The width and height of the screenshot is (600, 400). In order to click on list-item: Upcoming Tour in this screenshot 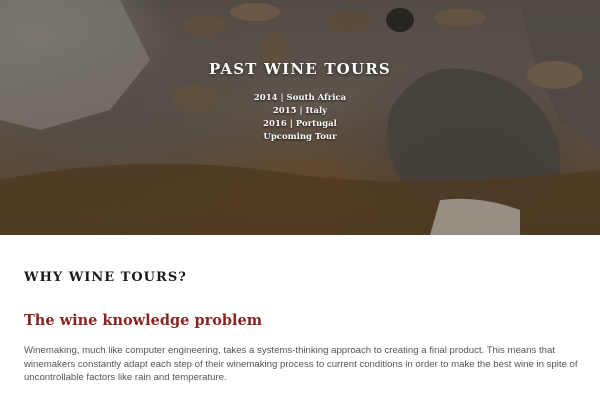, I will do `click(300, 137)`.